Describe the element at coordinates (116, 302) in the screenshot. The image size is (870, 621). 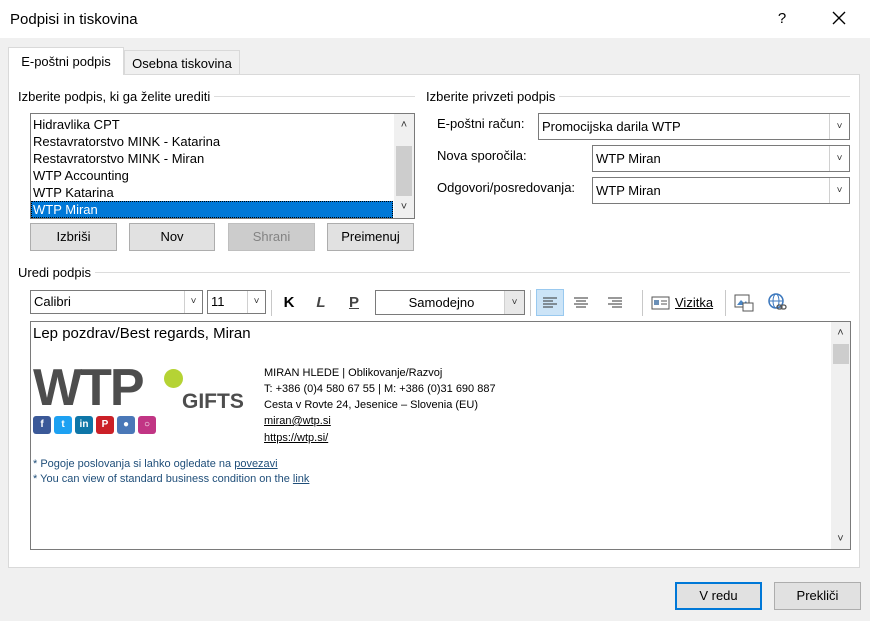
I see `font-family-dropdown: Calibri ˅` at that location.